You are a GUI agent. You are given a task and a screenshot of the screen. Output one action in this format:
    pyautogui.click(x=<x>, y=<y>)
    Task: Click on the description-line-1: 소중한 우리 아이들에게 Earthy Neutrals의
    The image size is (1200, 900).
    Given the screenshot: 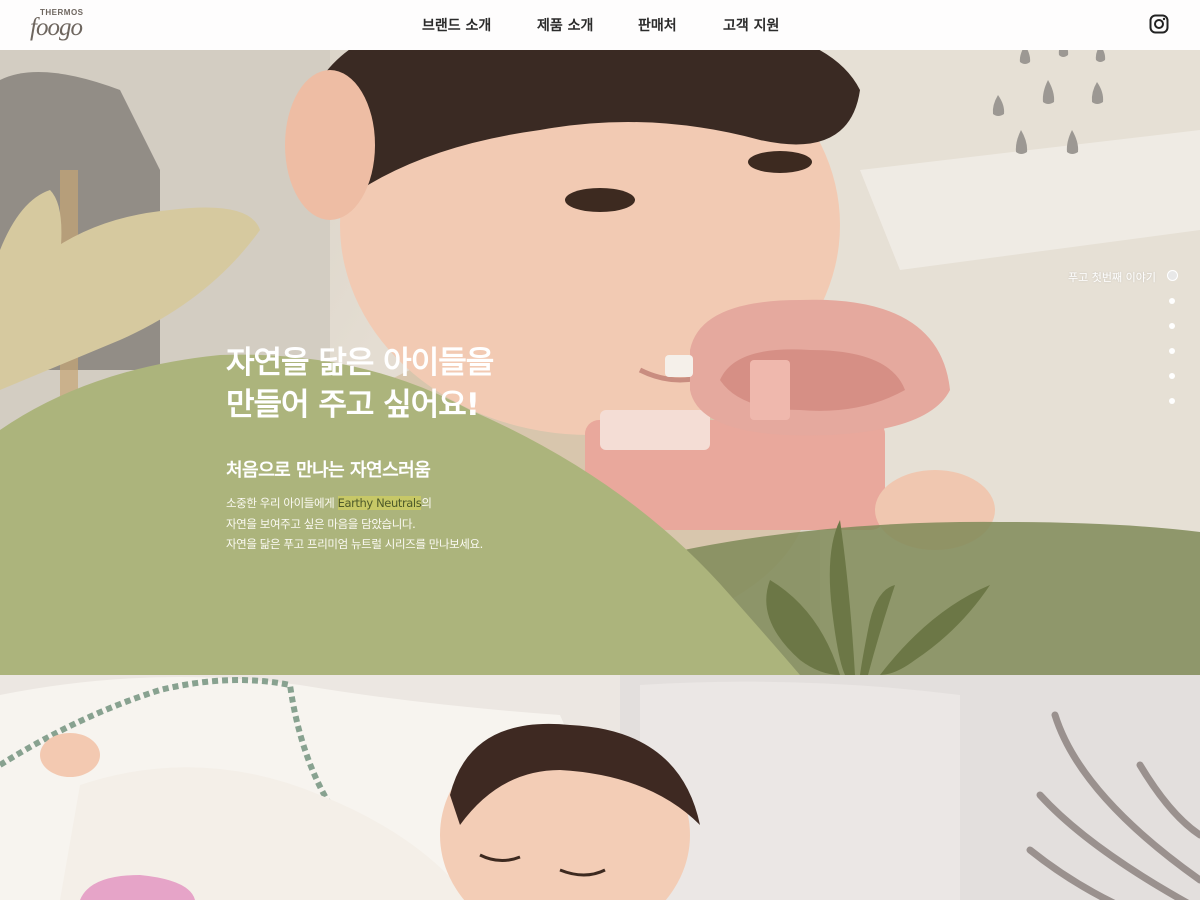 What is the action you would take?
    pyautogui.click(x=396, y=503)
    